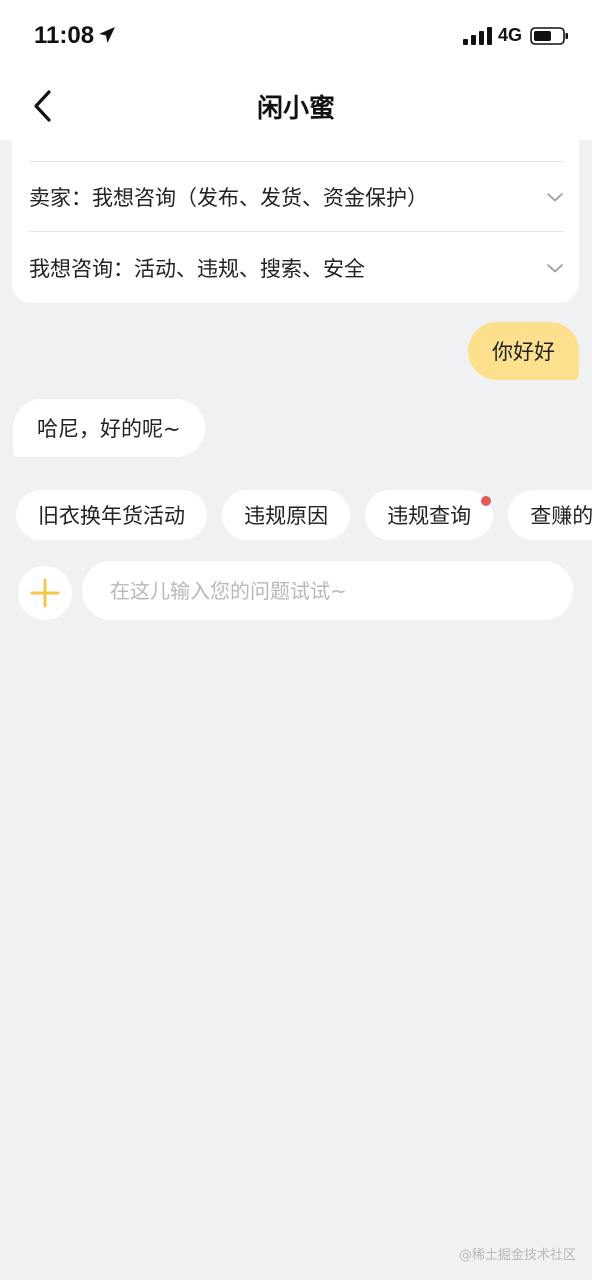 This screenshot has height=1280, width=592. I want to click on chip-violation-query: 违规查询, so click(429, 515).